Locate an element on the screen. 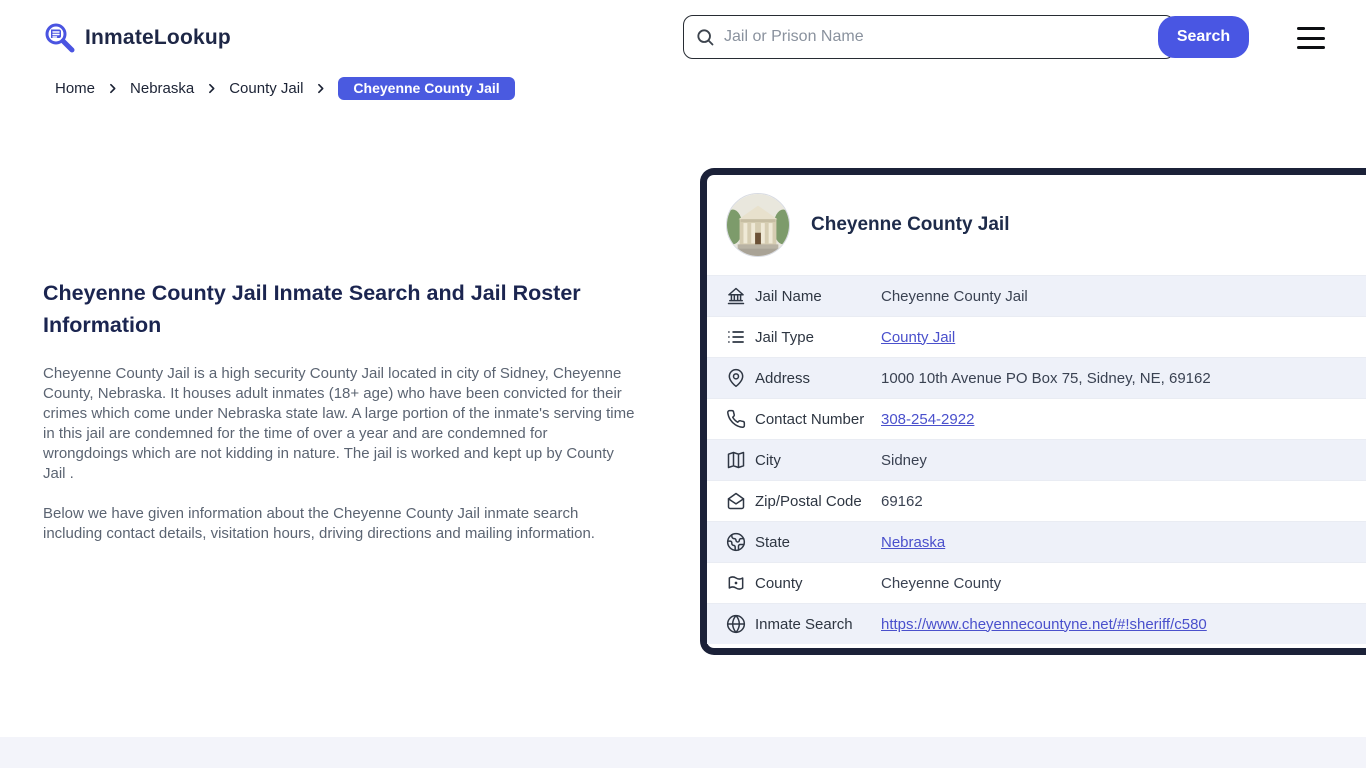 This screenshot has height=768, width=1366. breadcrumb-link: County Jail is located at coordinates (266, 88).